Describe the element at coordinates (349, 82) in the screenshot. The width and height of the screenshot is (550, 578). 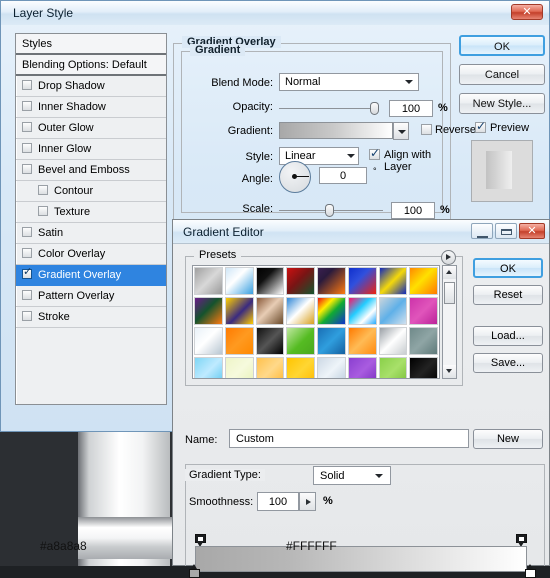
I see `blend-mode-select: Normal` at that location.